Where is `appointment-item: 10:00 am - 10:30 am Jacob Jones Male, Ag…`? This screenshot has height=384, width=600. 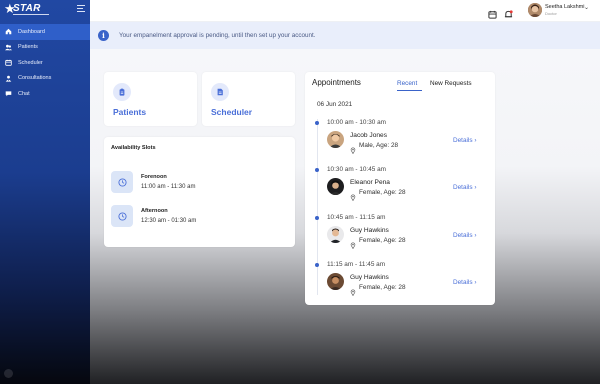
appointment-item: 10:00 am - 10:30 am Jacob Jones Male, Ag… is located at coordinates (400, 140).